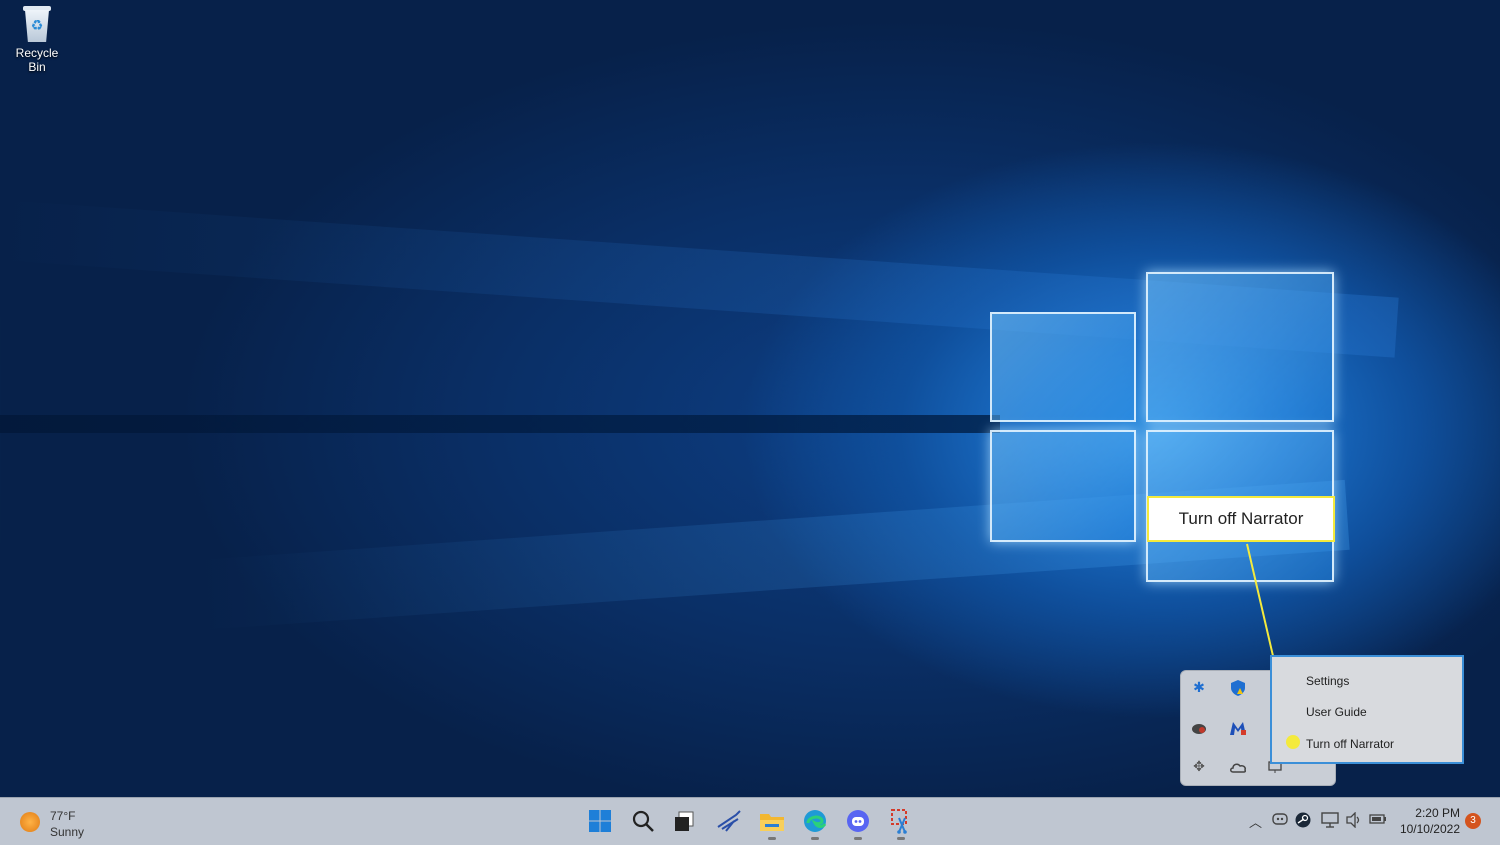 The width and height of the screenshot is (1500, 845). What do you see at coordinates (1429, 829) in the screenshot?
I see `clock-date: 10/10/2022` at bounding box center [1429, 829].